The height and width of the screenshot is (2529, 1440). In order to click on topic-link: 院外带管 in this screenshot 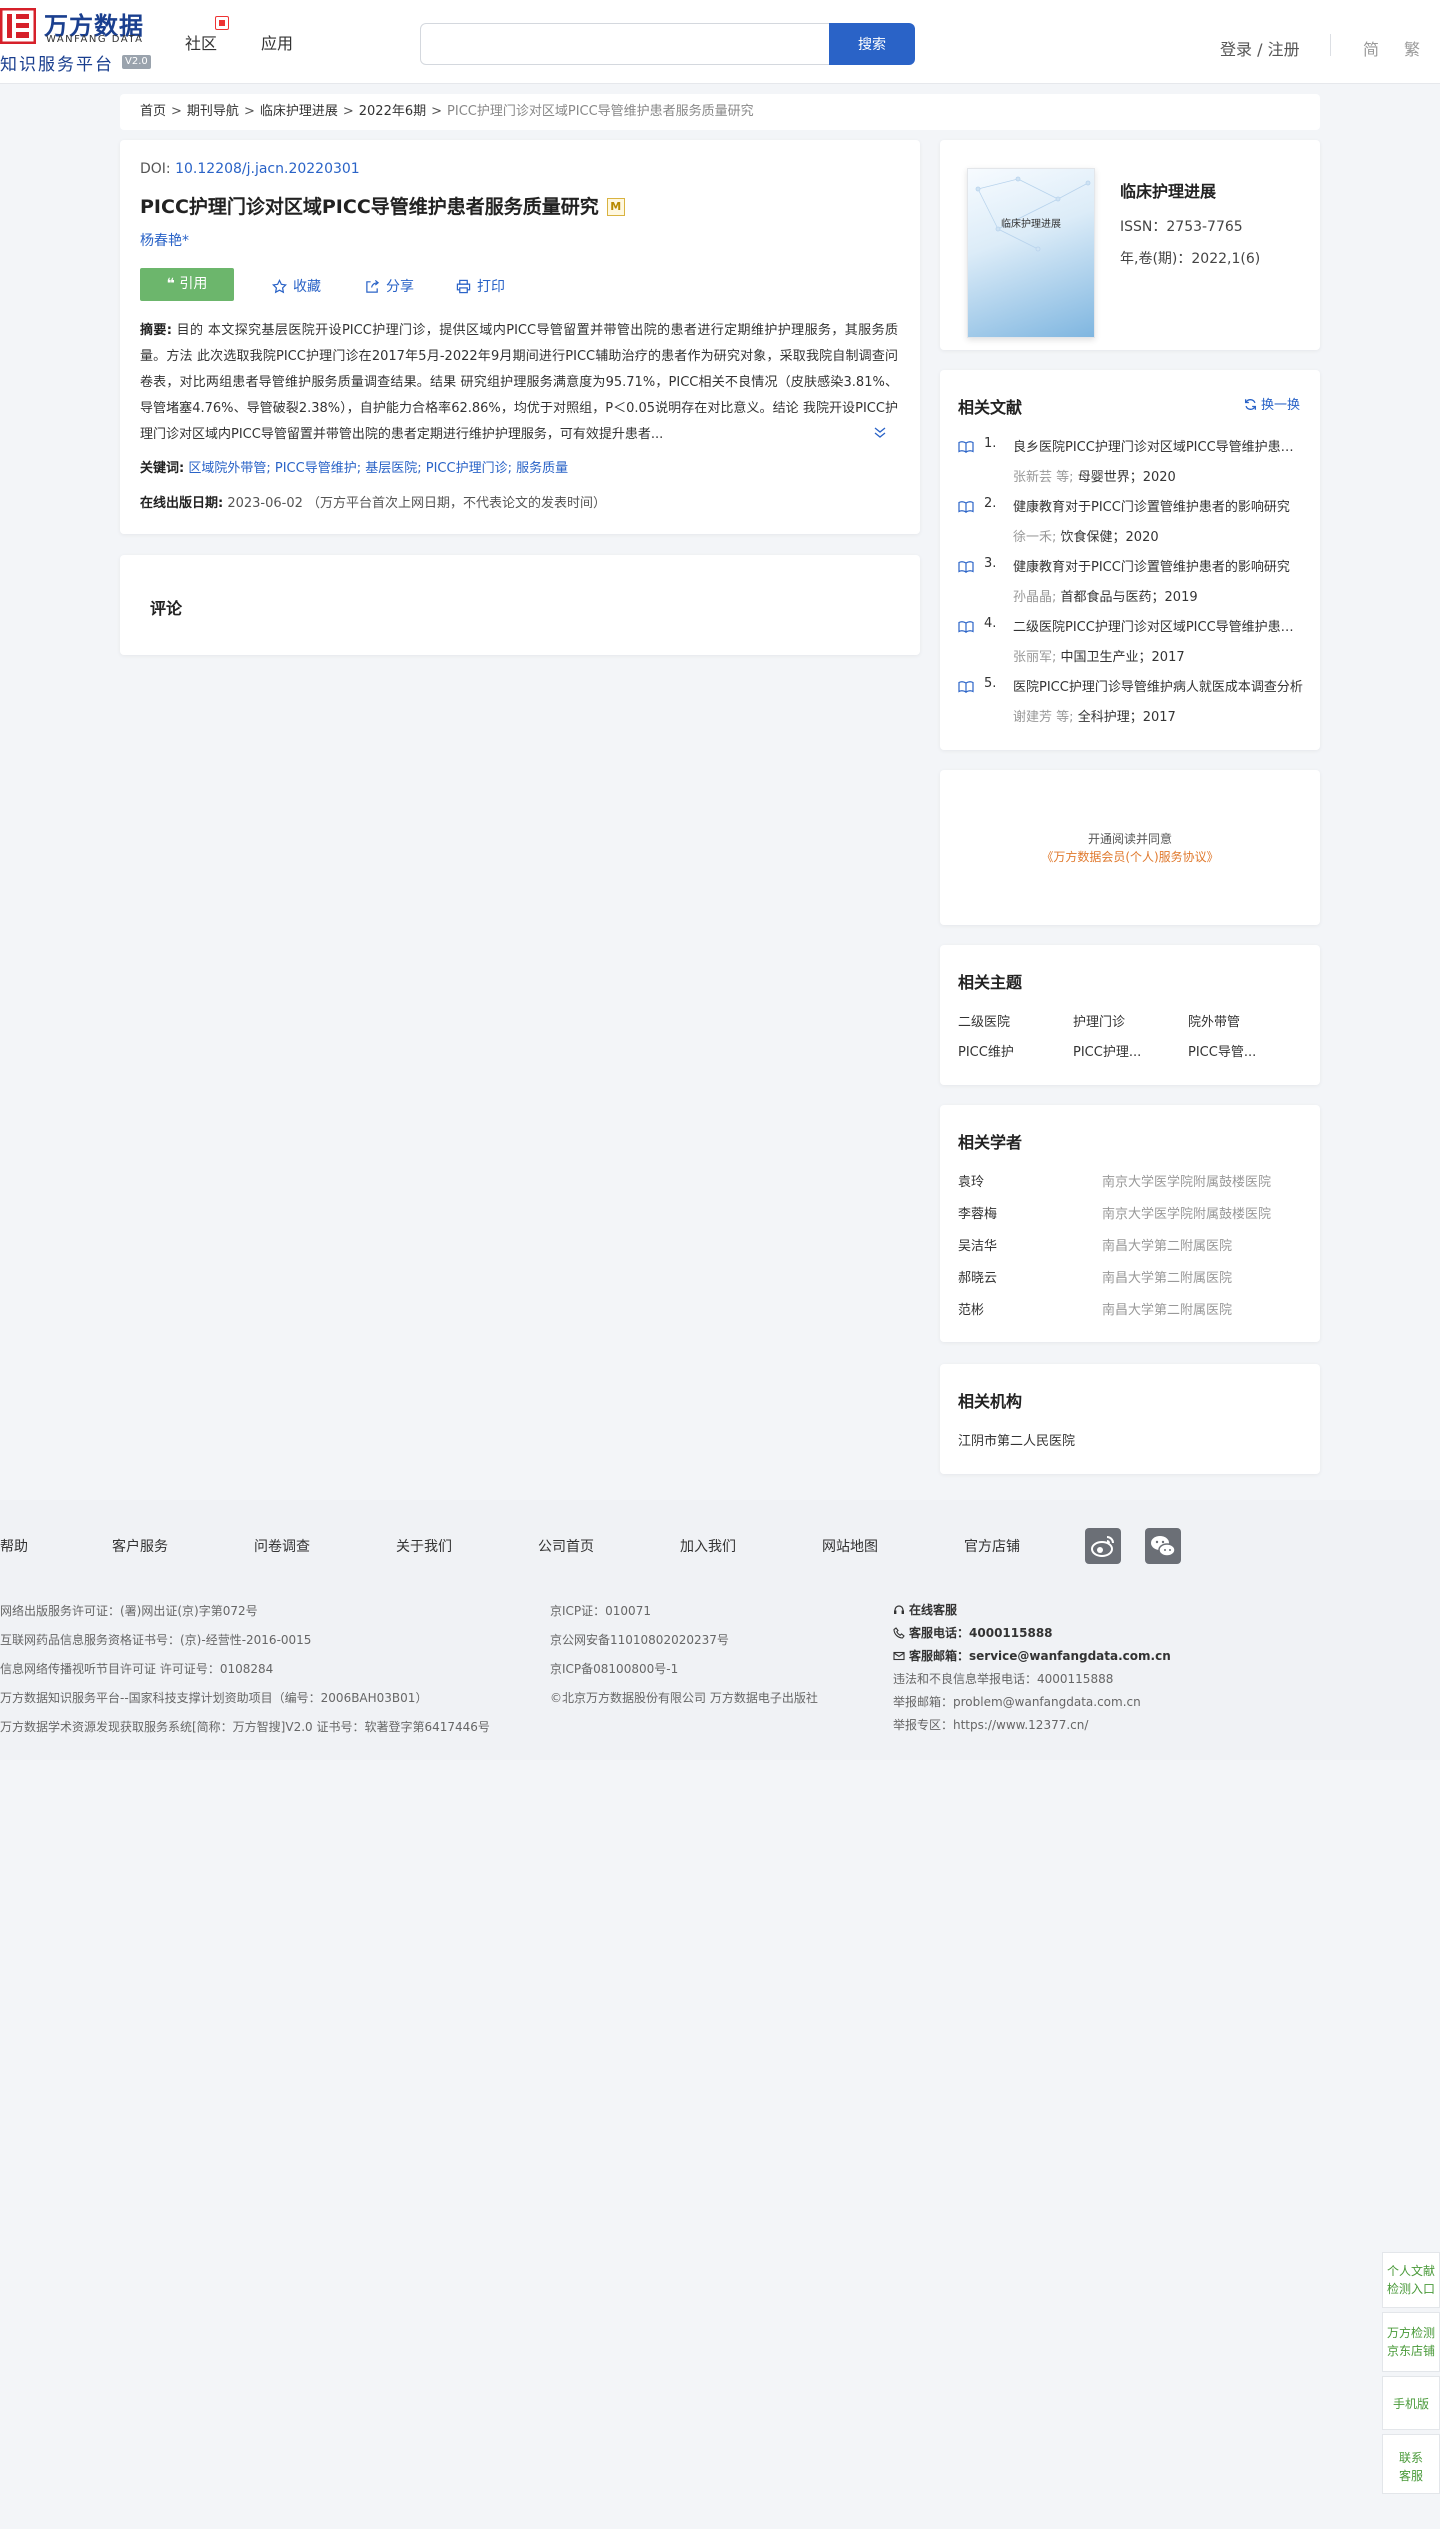, I will do `click(1214, 1020)`.